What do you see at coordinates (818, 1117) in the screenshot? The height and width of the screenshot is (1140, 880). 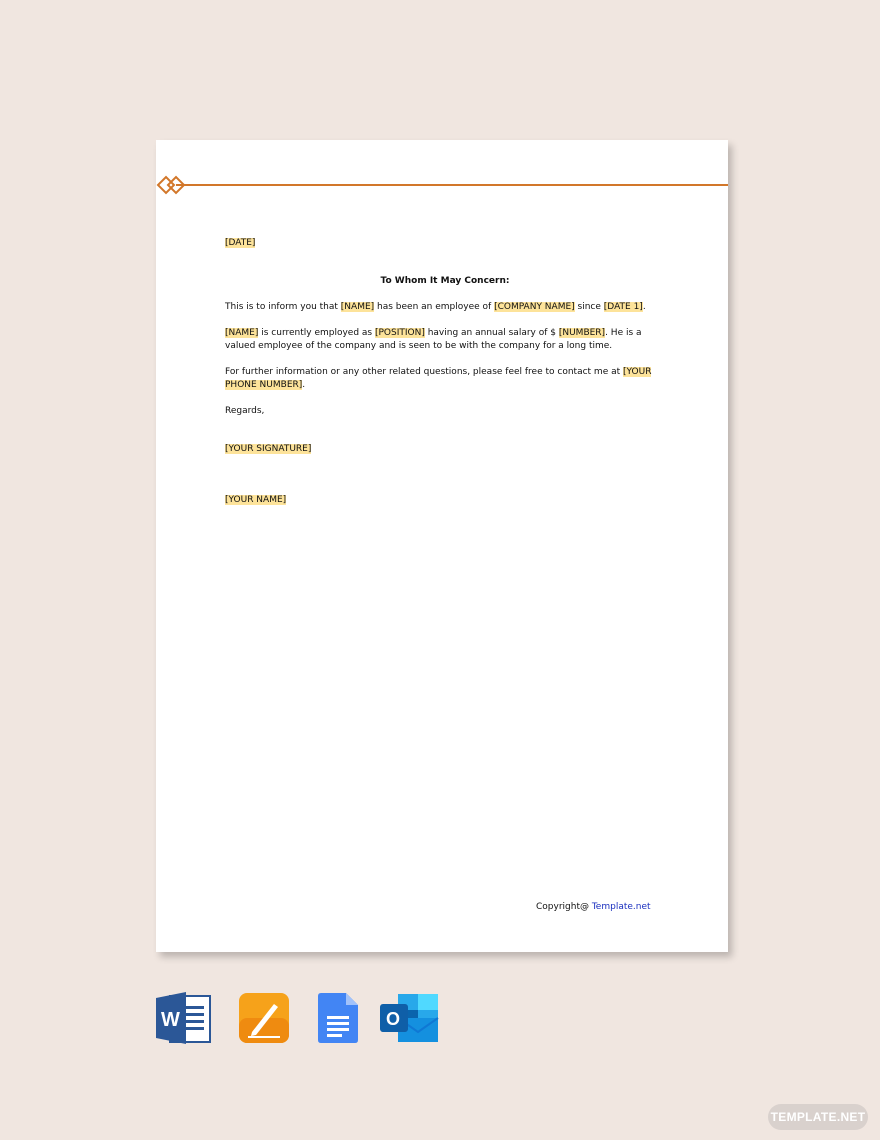 I see `template-net-badge: TEMPLATE.NET` at bounding box center [818, 1117].